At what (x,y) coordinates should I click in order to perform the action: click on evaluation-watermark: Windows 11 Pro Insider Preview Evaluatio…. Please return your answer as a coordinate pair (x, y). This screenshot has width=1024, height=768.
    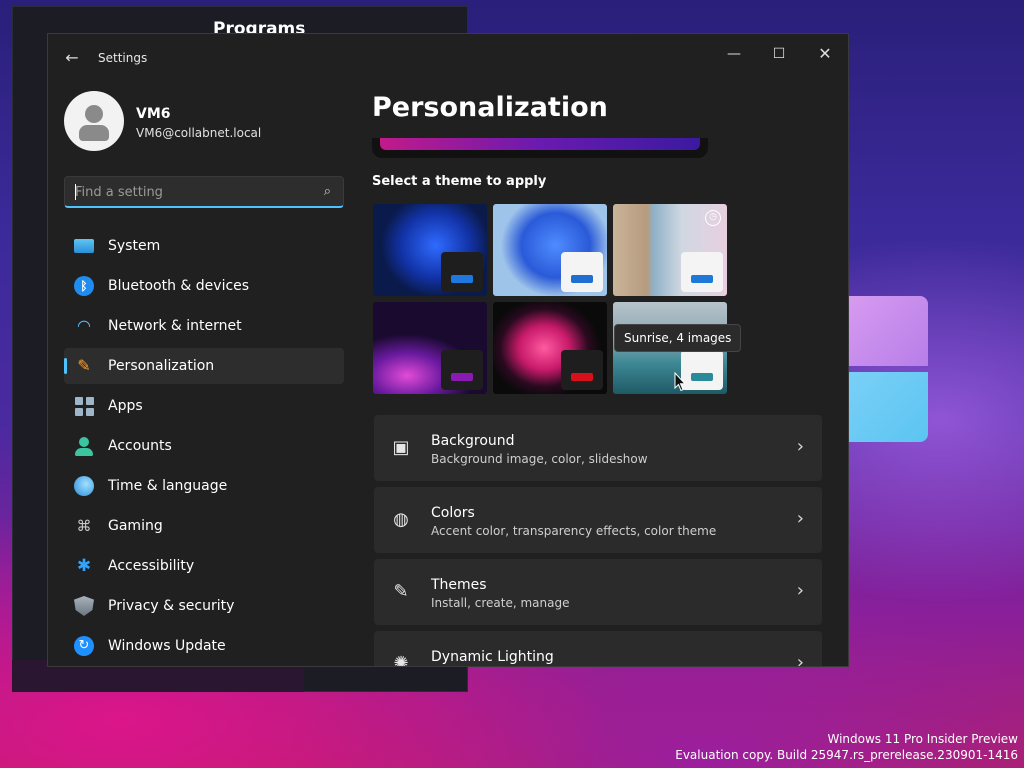
    Looking at the image, I should click on (846, 747).